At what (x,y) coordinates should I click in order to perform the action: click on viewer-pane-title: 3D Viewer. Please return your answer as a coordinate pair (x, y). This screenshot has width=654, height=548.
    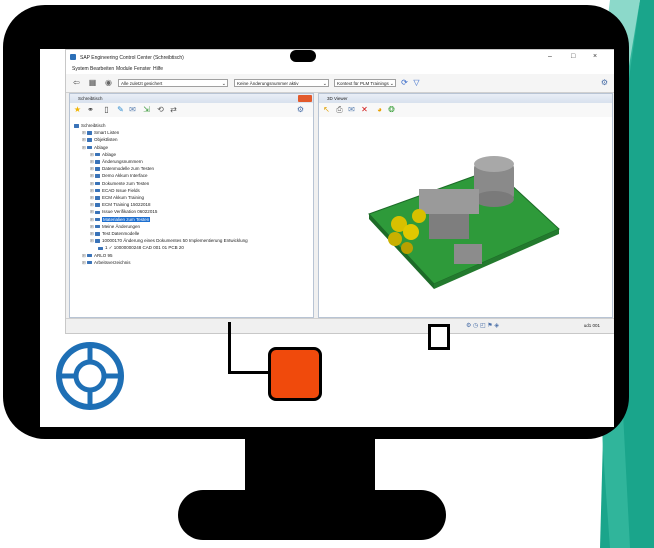
    Looking at the image, I should click on (465, 98).